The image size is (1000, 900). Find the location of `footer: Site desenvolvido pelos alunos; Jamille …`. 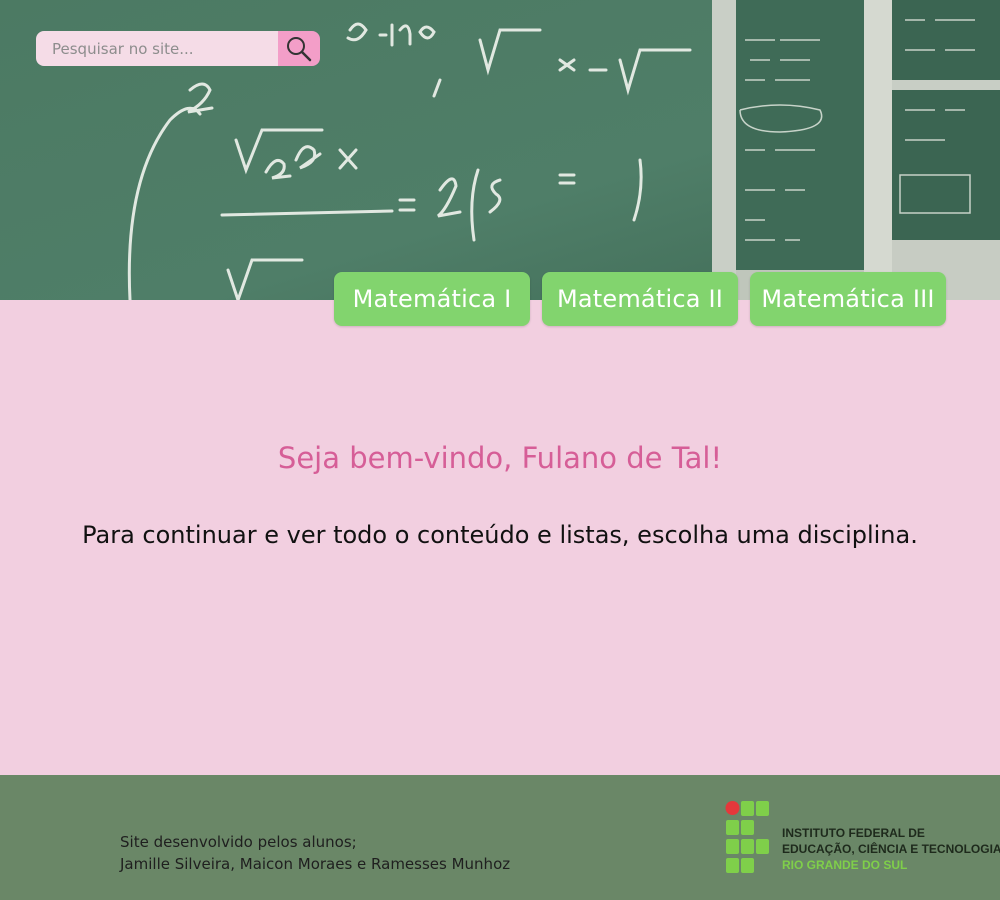

footer: Site desenvolvido pelos alunos; Jamille … is located at coordinates (500, 837).